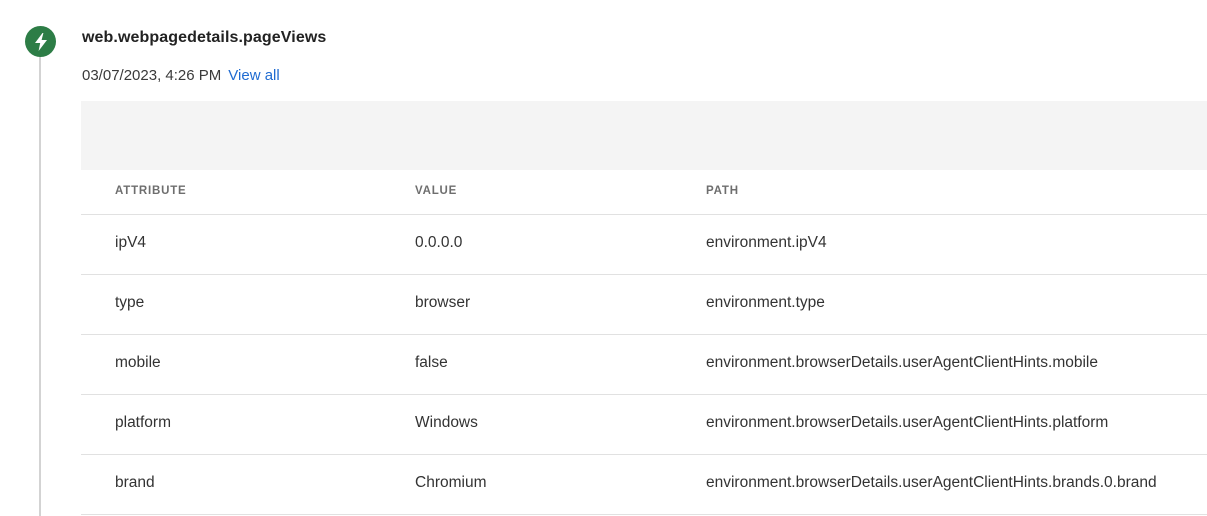  What do you see at coordinates (143, 422) in the screenshot?
I see `attribute-cell: platform` at bounding box center [143, 422].